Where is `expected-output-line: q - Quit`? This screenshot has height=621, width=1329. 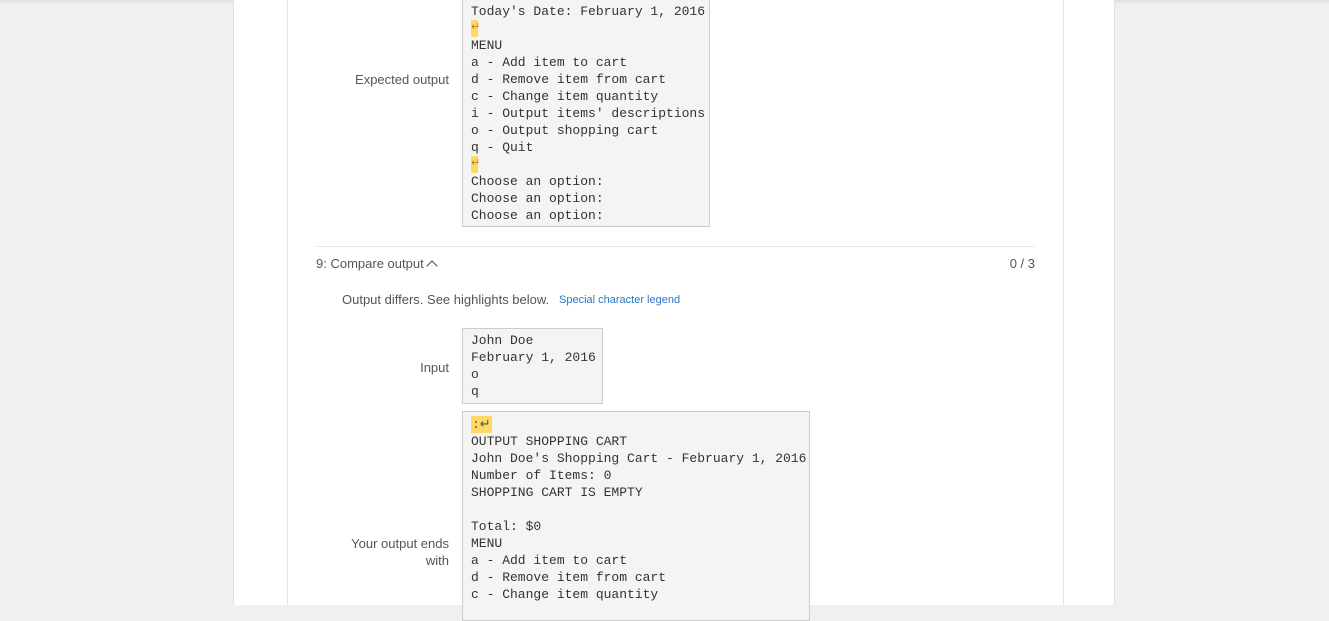
expected-output-line: q - Quit is located at coordinates (502, 147).